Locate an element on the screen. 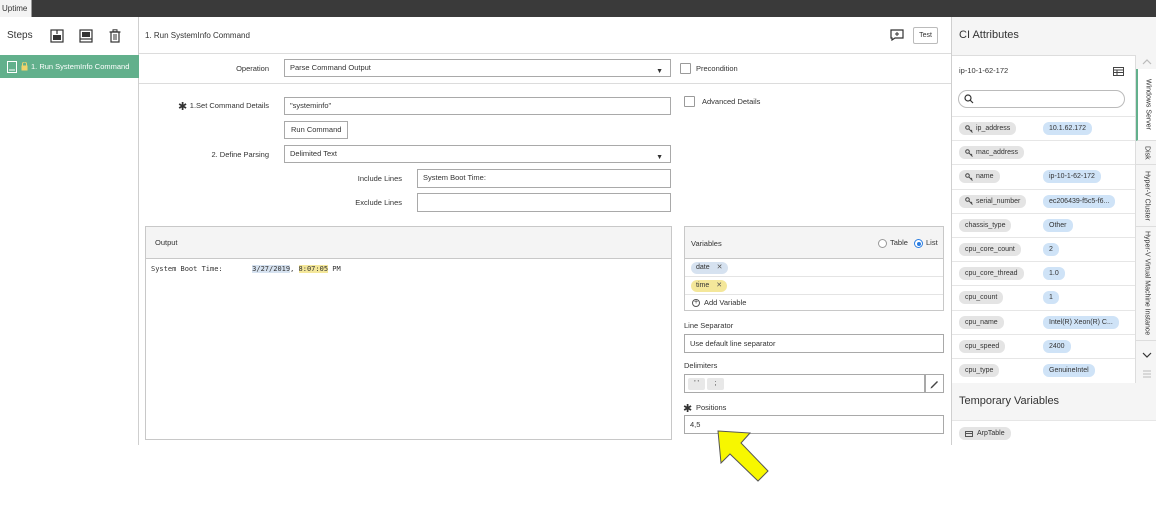 This screenshot has width=1156, height=516. ci-key-label: cpu_speed is located at coordinates (982, 346).